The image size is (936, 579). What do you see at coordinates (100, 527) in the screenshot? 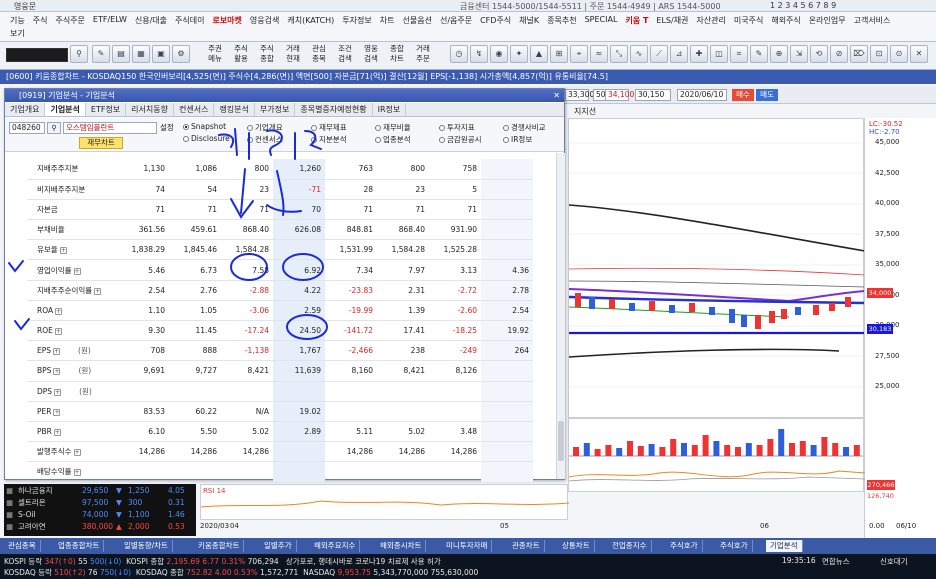
I see `ticker-row: ■ 고려아연 380,000 ▲ 2,000 0.53` at bounding box center [100, 527].